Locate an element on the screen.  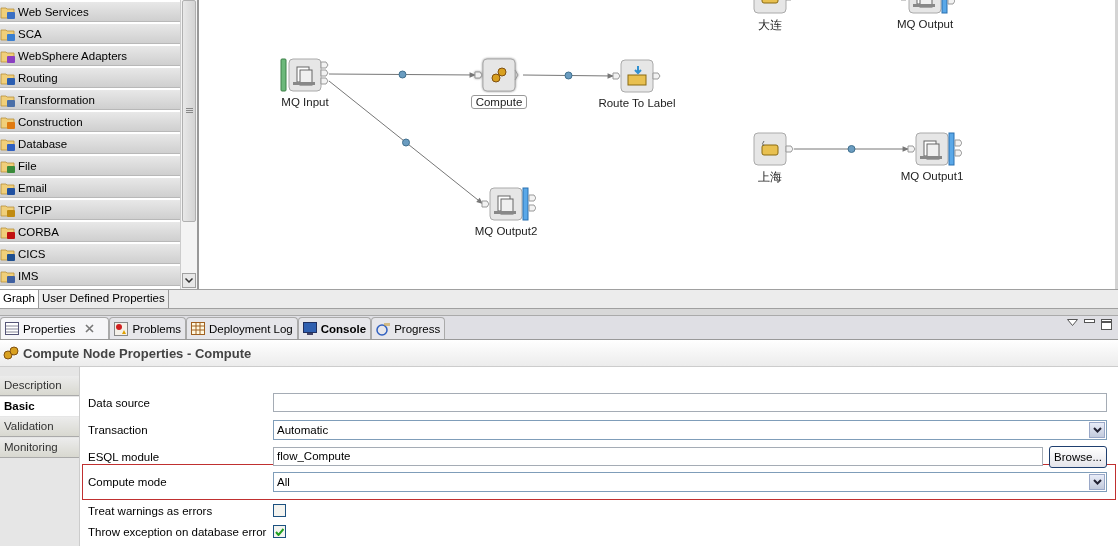
field-label: Data source is located at coordinates (119, 402).